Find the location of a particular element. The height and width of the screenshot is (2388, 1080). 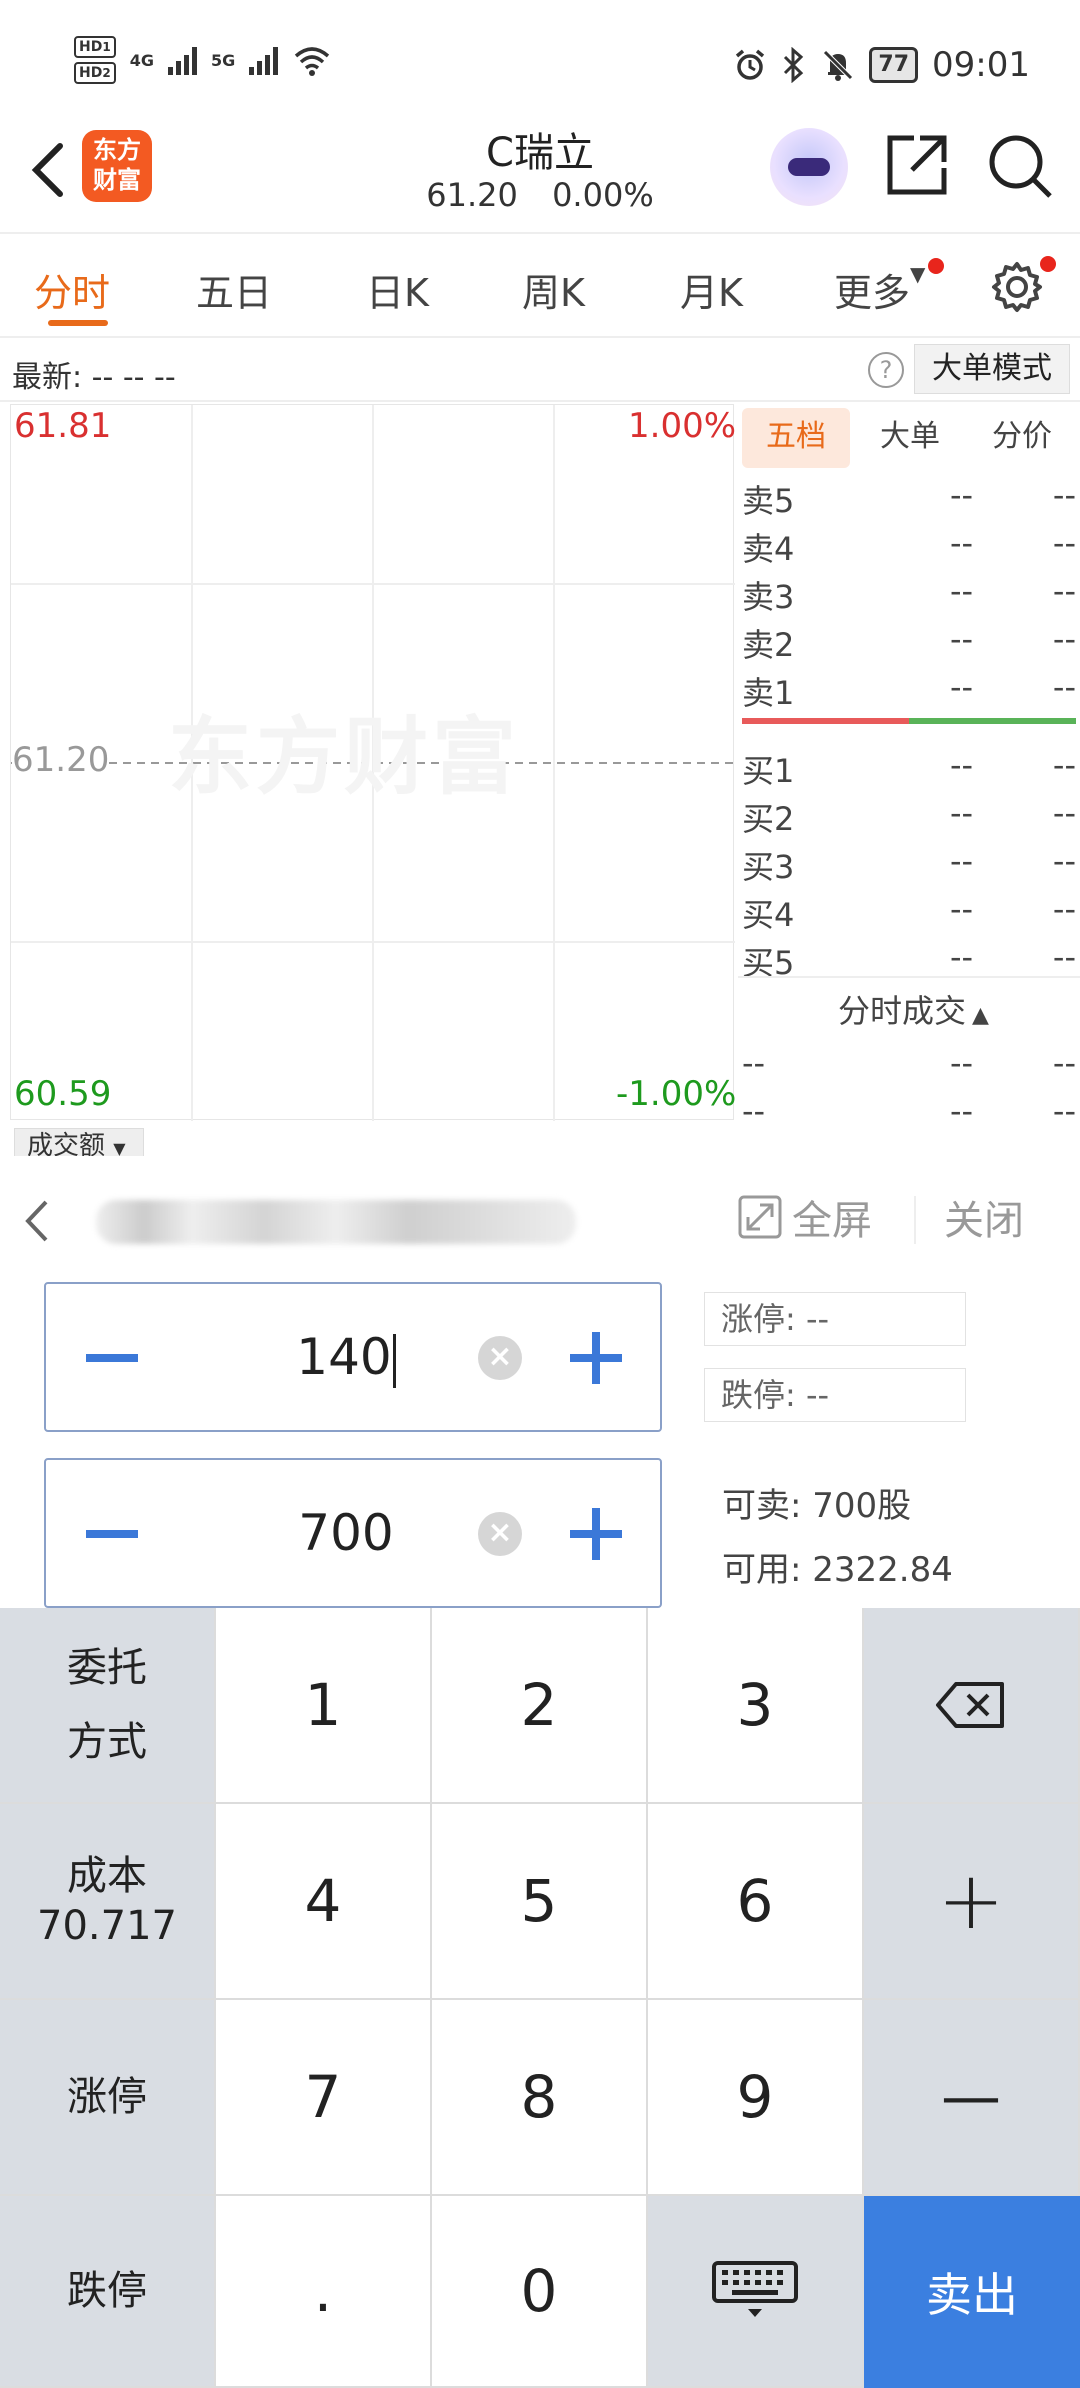

quantity-stepper: 700 × is located at coordinates (353, 1533).